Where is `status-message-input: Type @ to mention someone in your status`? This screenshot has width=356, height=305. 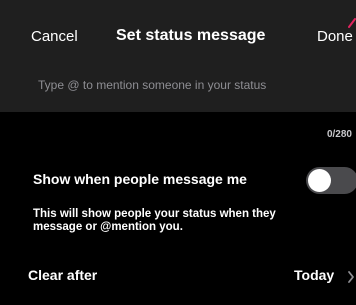
status-message-input: Type @ to mention someone in your status is located at coordinates (178, 90).